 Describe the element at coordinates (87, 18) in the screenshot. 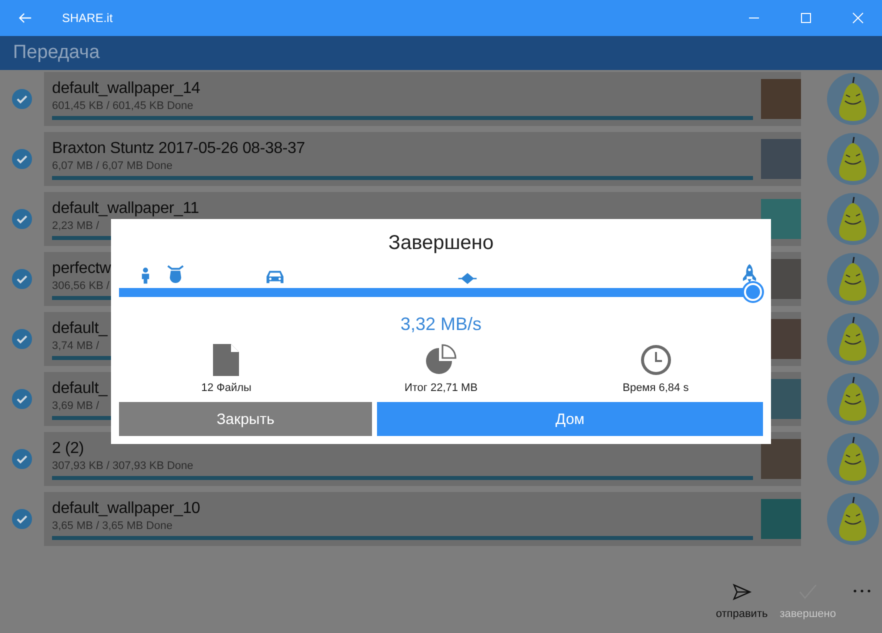

I see `window-title: SHARE.it` at that location.